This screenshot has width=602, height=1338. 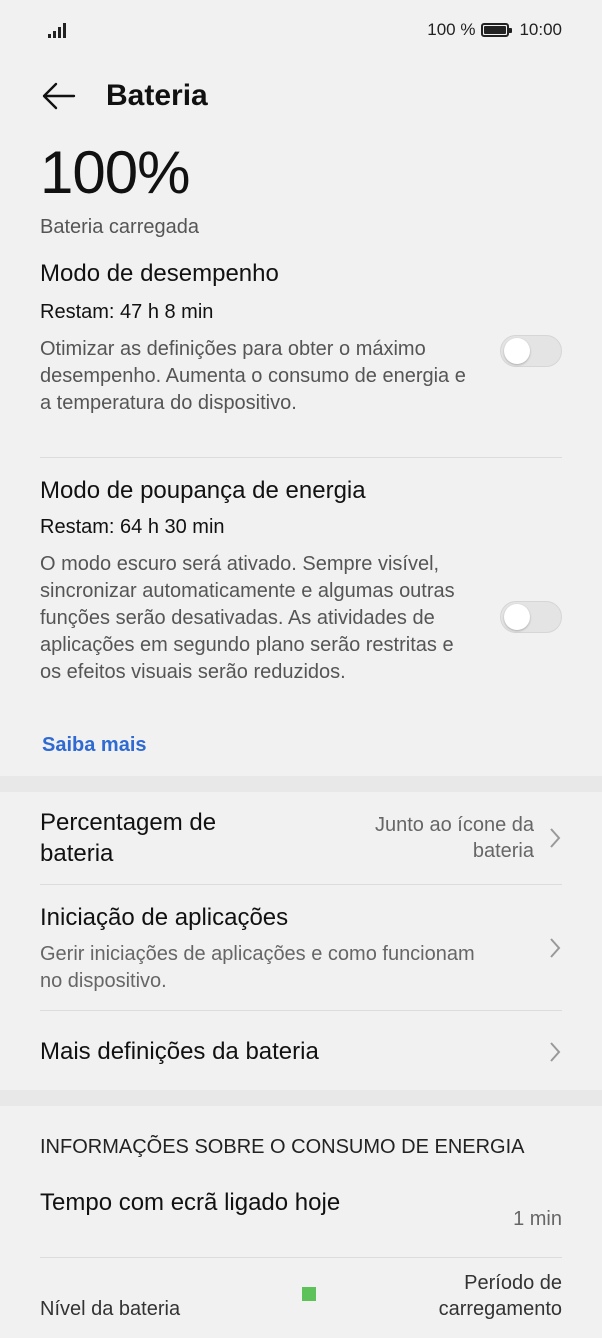 I want to click on battery-state-label: Bateria carregada, so click(x=119, y=227).